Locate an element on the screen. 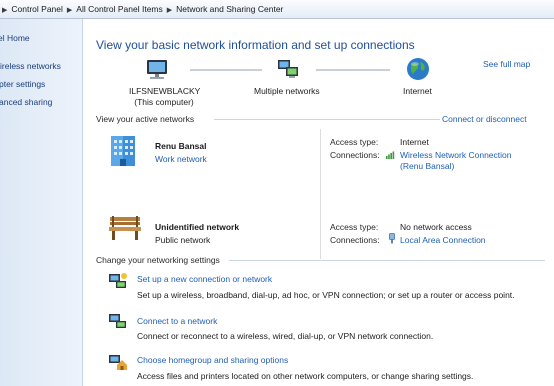  homegroup-sharing-link: Choose homegroup and sharing options is located at coordinates (212, 360).